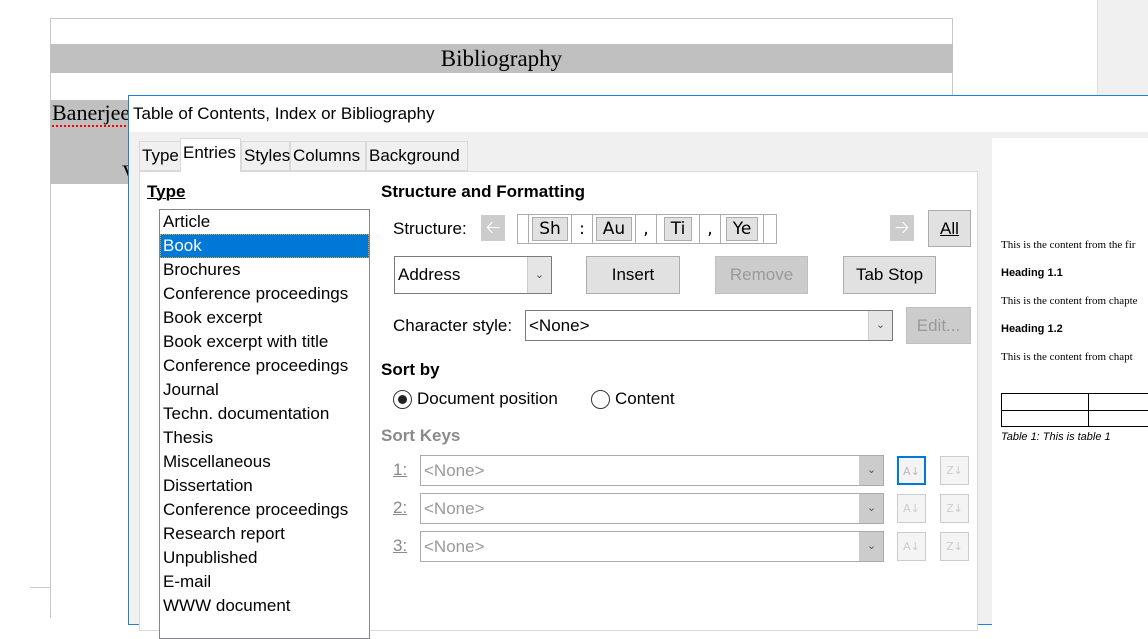 The height and width of the screenshot is (639, 1148). What do you see at coordinates (1074, 410) in the screenshot?
I see `preview-table` at bounding box center [1074, 410].